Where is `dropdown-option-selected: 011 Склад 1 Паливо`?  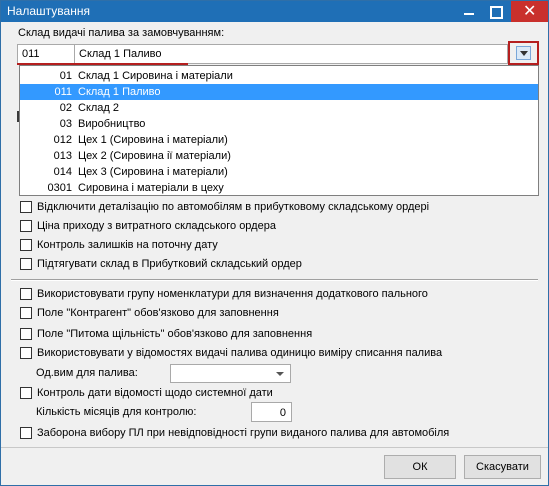 dropdown-option-selected: 011 Склад 1 Паливо is located at coordinates (279, 92).